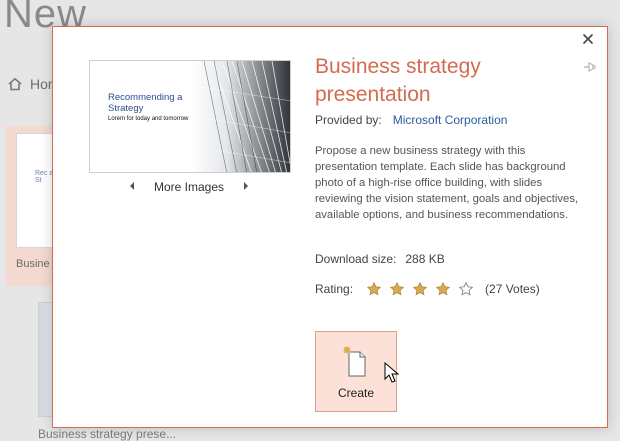  I want to click on home-icon, so click(15, 84).